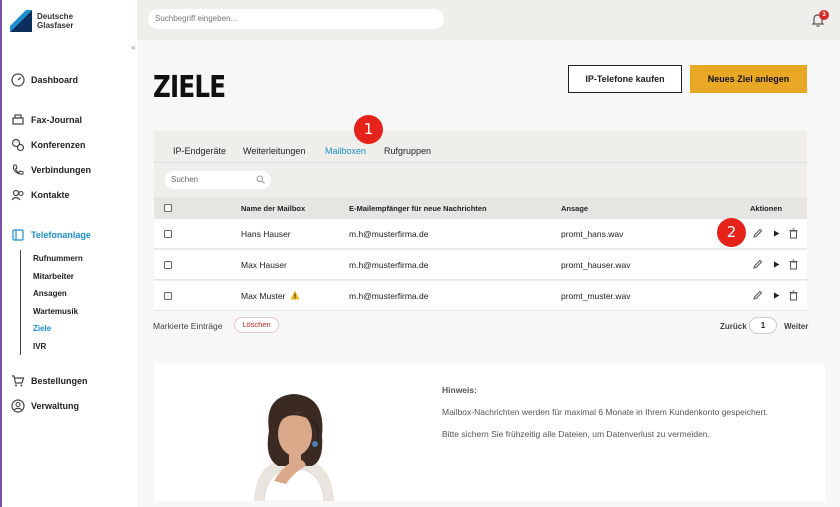 This screenshot has height=507, width=840. I want to click on brand-logo: Deutsche Glasfaser, so click(41, 21).